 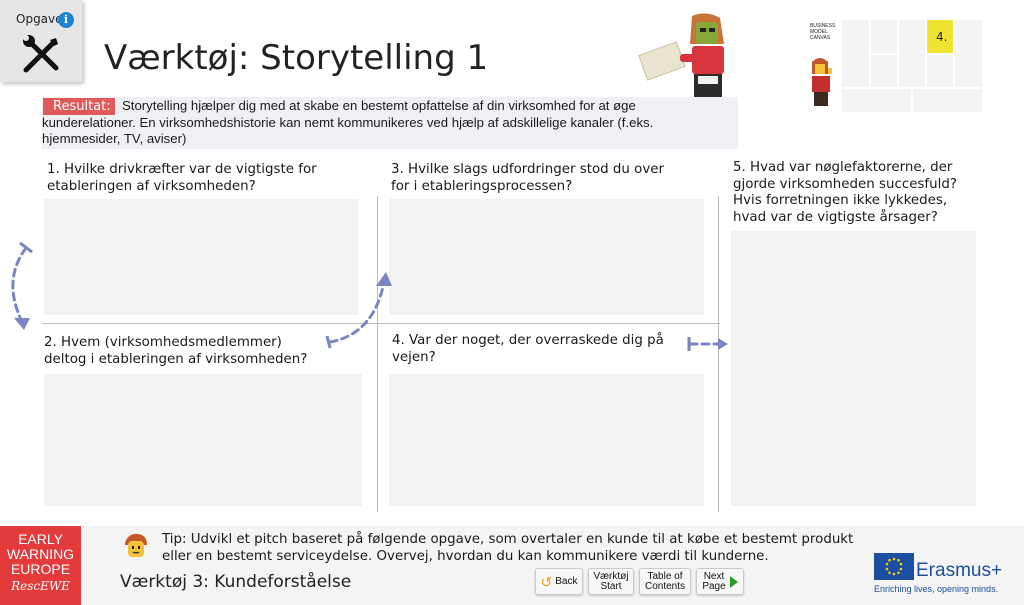 What do you see at coordinates (236, 582) in the screenshot?
I see `footer-section-title: Værktøj 3: Kundeforståelse` at bounding box center [236, 582].